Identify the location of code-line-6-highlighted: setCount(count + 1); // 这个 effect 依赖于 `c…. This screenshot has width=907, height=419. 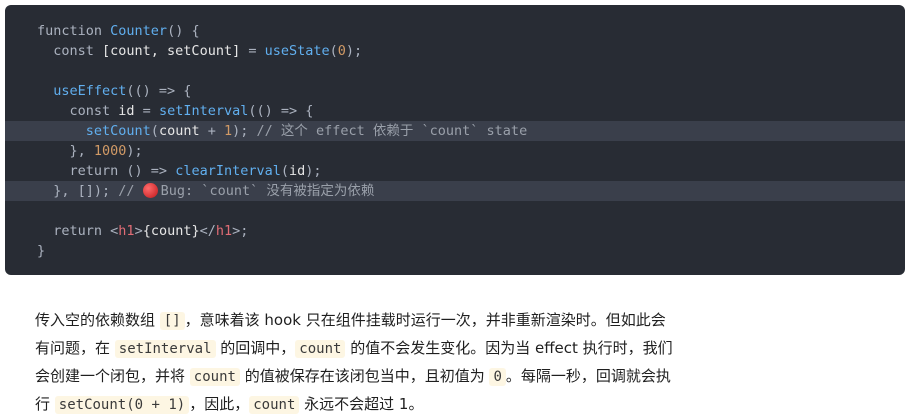
(455, 131).